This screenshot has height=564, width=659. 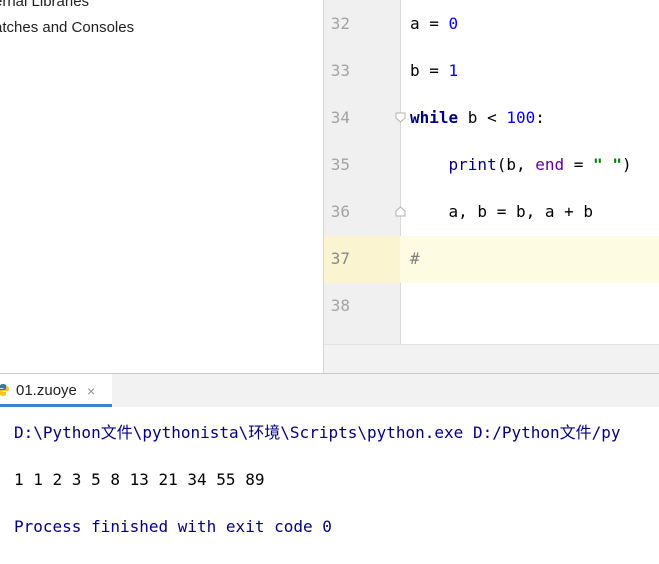 What do you see at coordinates (340, 117) in the screenshot?
I see `line-number: 34` at bounding box center [340, 117].